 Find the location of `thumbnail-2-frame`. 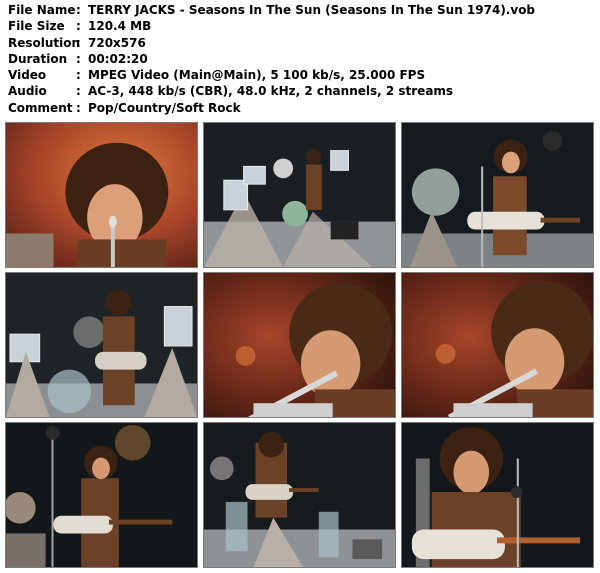

thumbnail-2-frame is located at coordinates (299, 195).